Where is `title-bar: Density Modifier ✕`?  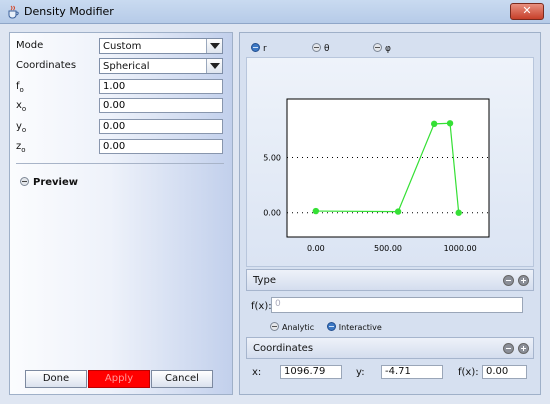
title-bar: Density Modifier ✕ is located at coordinates (275, 12).